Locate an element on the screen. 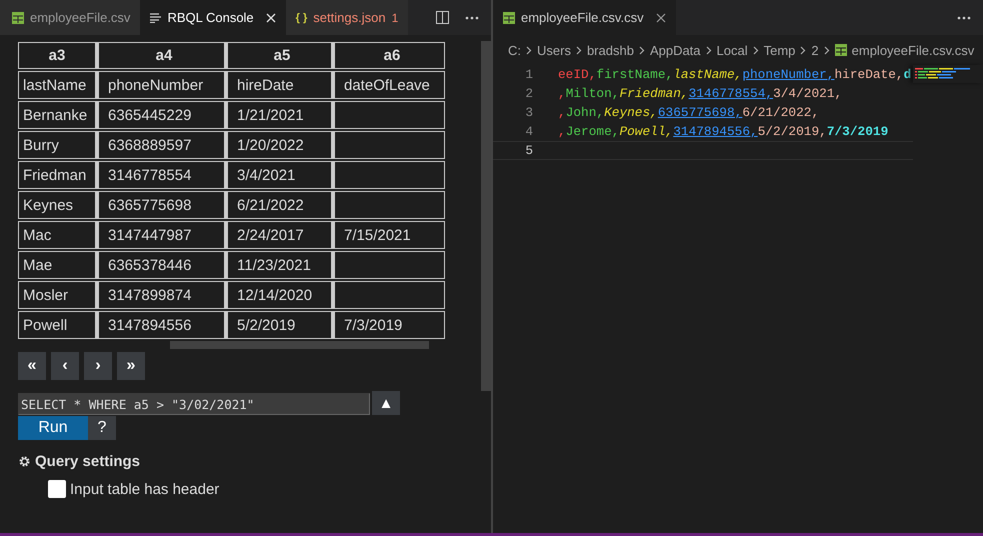  table-cell: 2/24/2017 is located at coordinates (278, 235).